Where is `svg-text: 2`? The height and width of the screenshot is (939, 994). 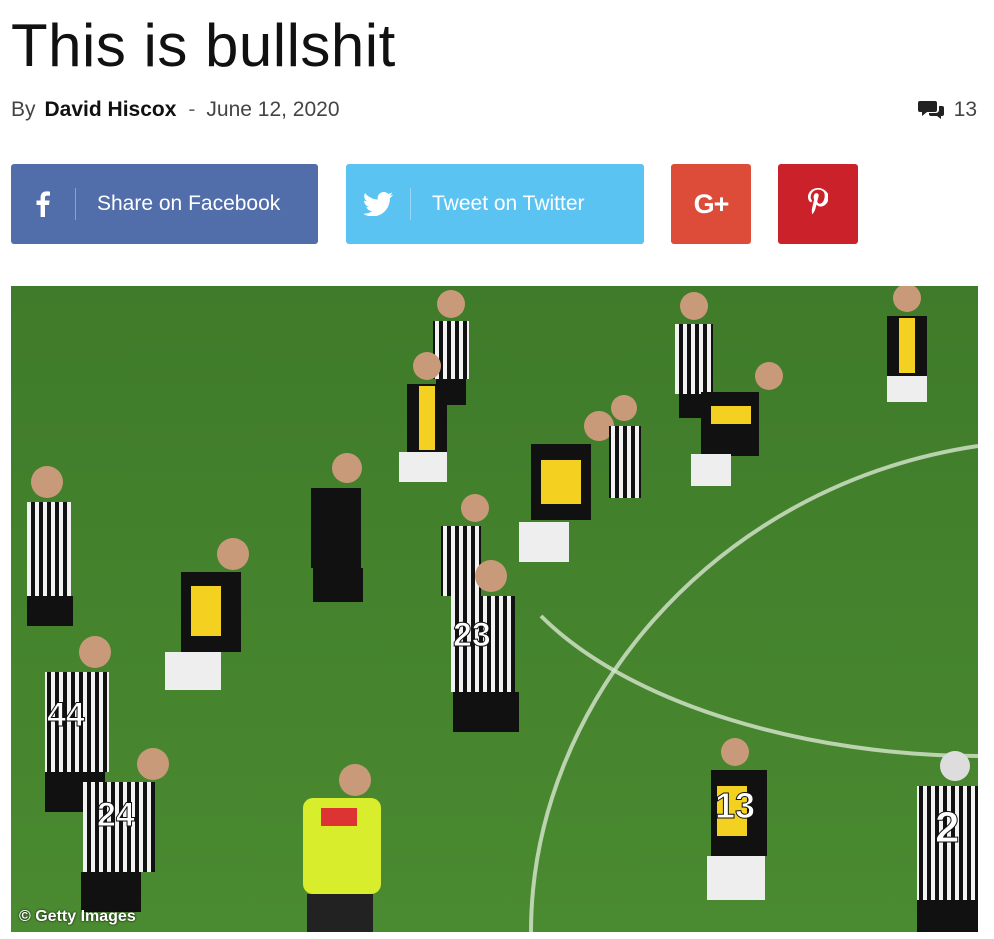
svg-text: 2 is located at coordinates (947, 827).